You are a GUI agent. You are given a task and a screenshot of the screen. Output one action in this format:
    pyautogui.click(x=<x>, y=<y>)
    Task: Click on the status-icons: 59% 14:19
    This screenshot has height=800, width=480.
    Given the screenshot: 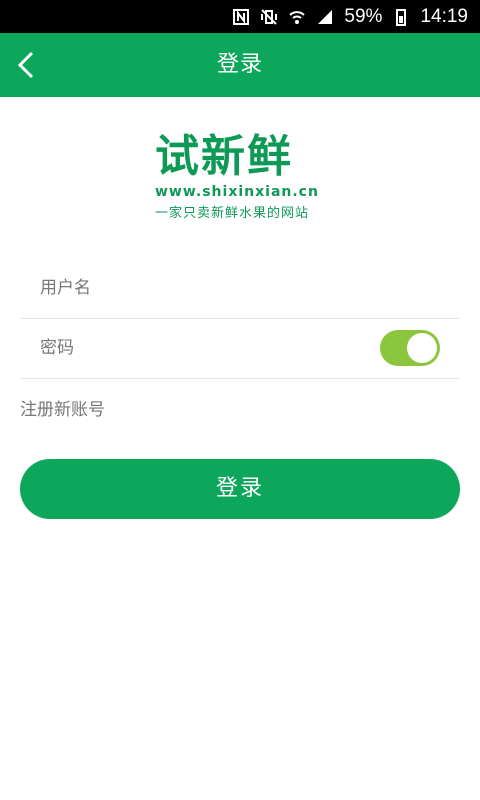 What is the action you would take?
    pyautogui.click(x=350, y=16)
    